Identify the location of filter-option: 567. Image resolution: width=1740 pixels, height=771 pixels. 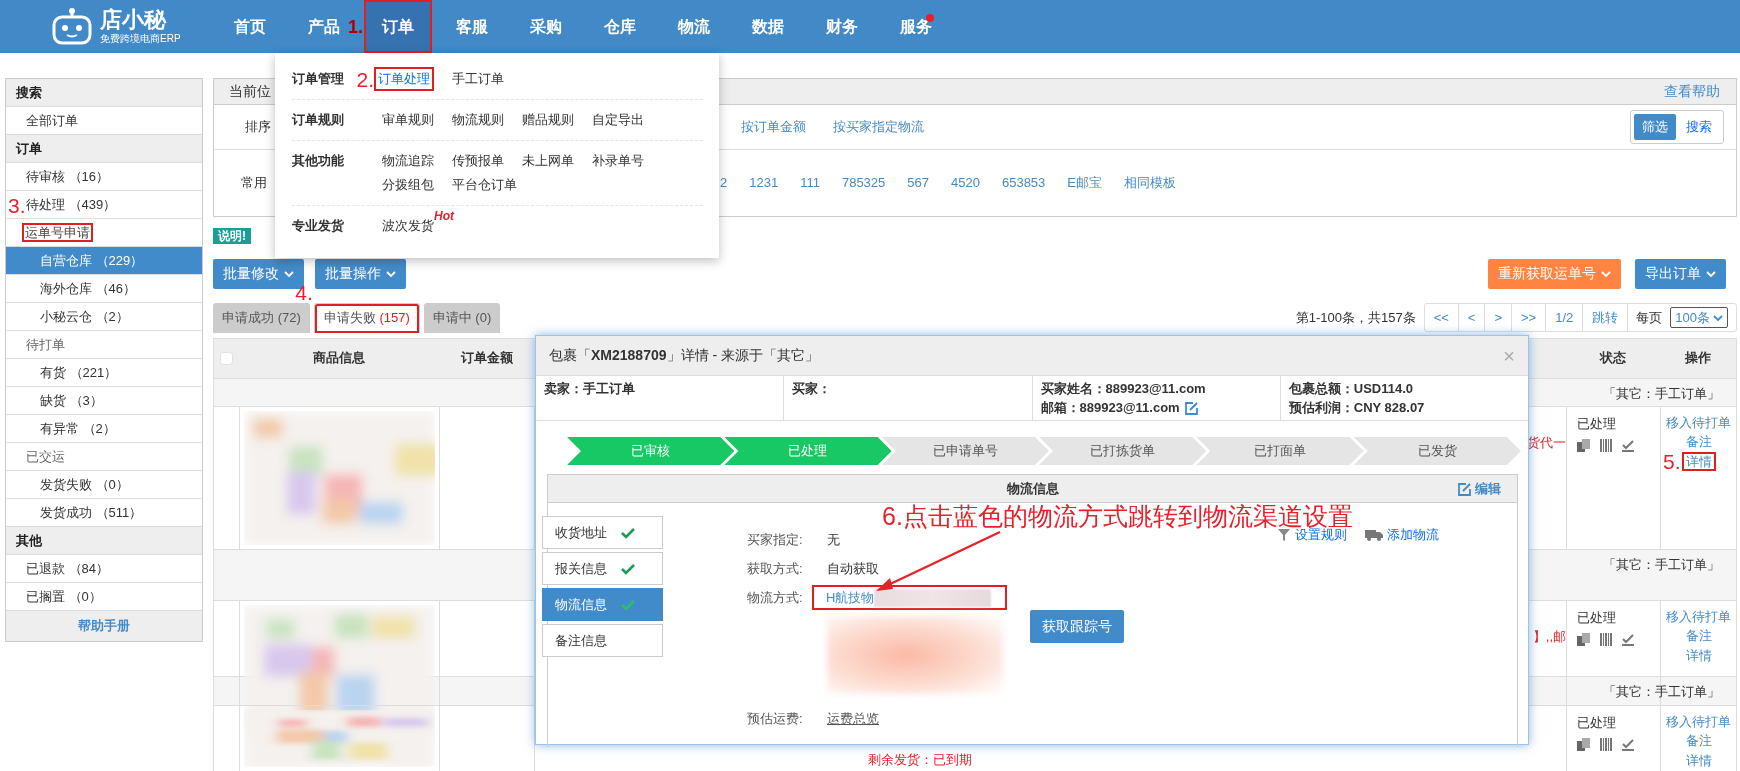
(918, 183).